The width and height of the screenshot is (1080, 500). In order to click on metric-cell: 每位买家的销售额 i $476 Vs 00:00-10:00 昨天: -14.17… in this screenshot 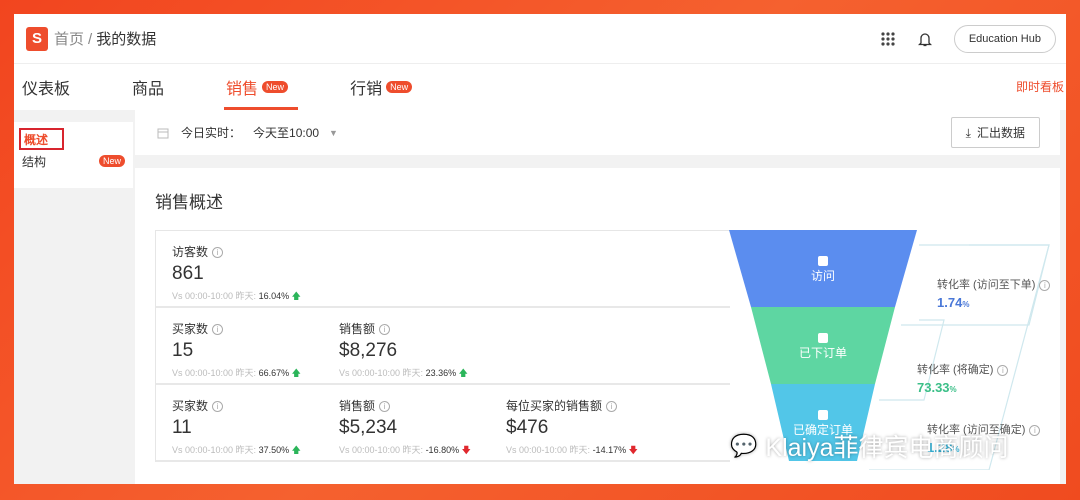, I will do `click(589, 422)`.